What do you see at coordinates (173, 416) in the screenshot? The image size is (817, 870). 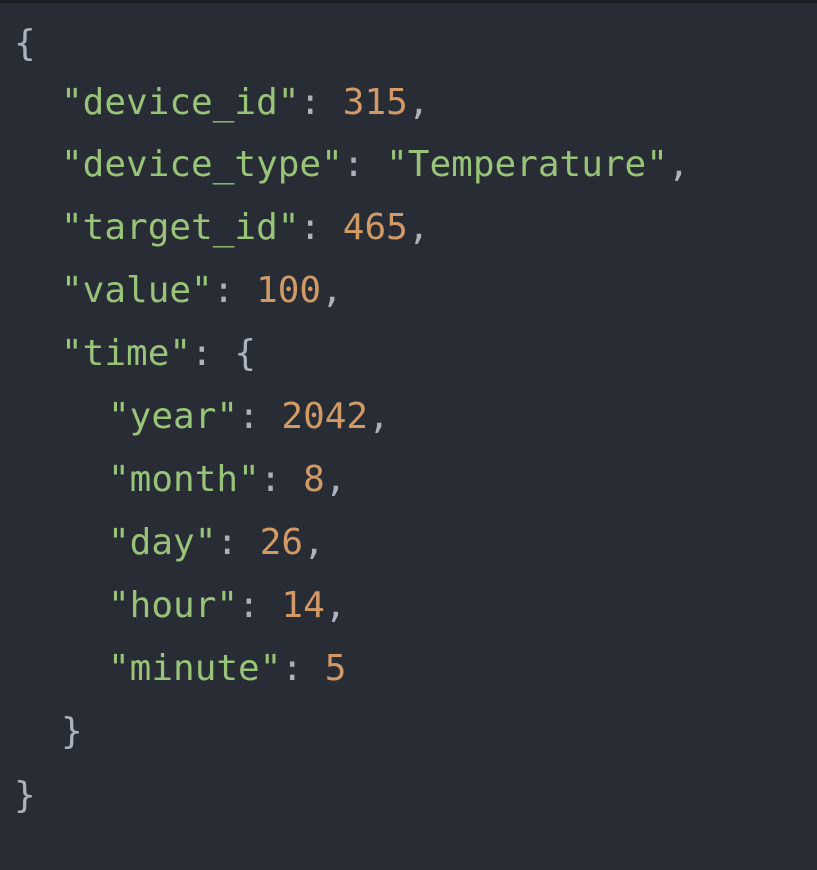 I see `json-key-year: "year"` at bounding box center [173, 416].